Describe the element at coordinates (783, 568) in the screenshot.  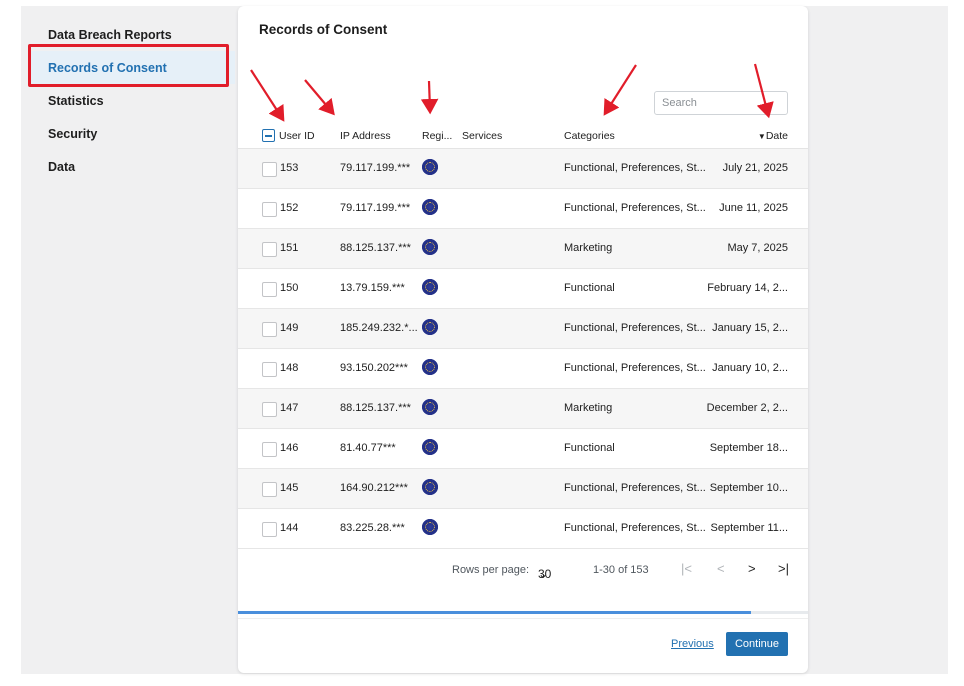
I see `last-page-icon: >|` at that location.